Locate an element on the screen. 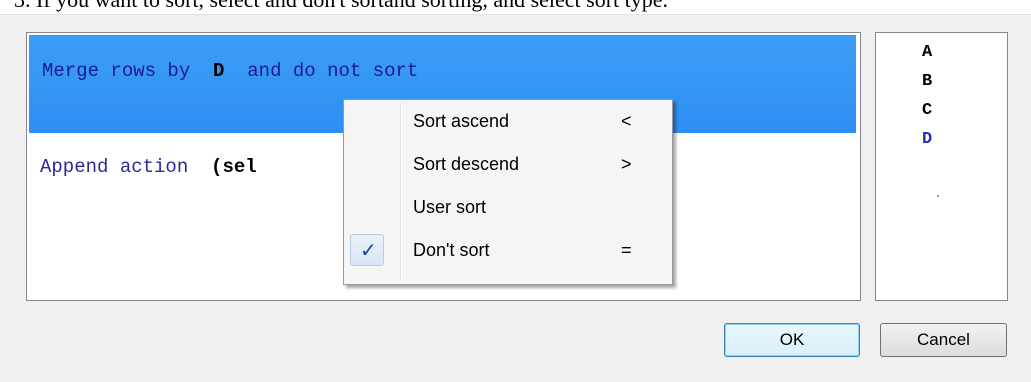  checked-indicator: ✓ is located at coordinates (367, 250).